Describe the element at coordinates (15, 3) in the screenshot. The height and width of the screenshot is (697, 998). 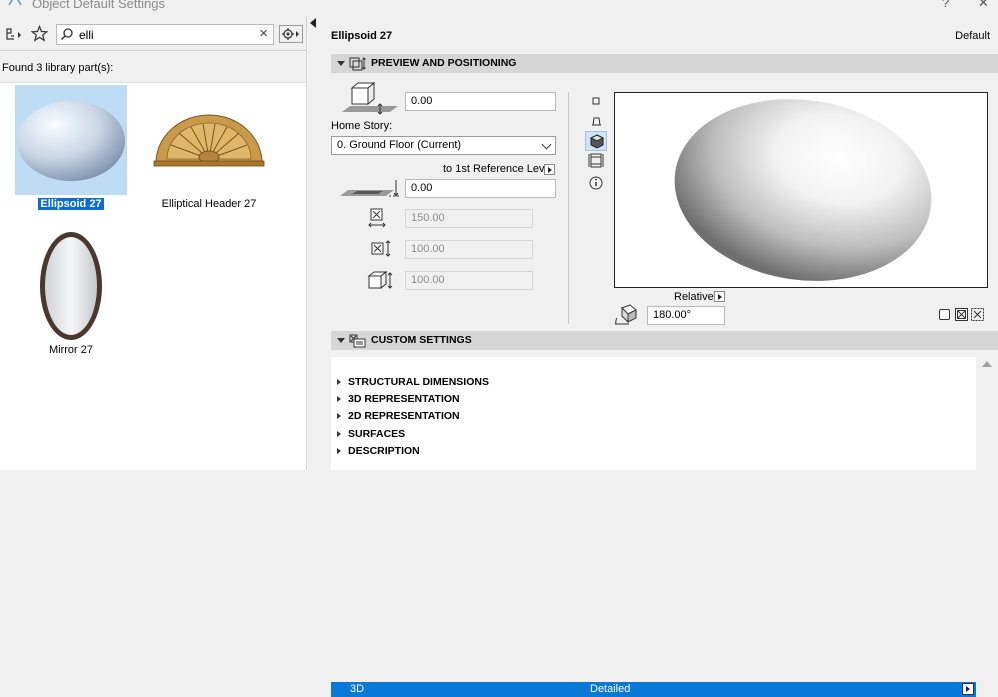
I see `app-icon` at that location.